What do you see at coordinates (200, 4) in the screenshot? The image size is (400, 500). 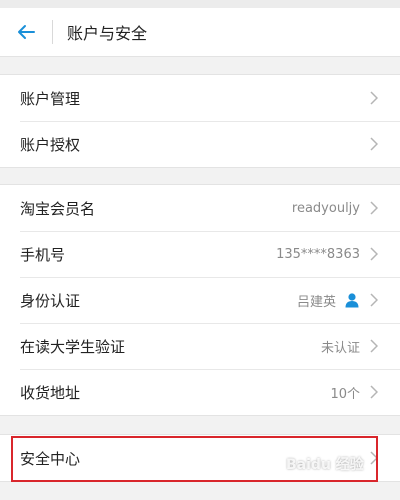 I see `status-bar` at bounding box center [200, 4].